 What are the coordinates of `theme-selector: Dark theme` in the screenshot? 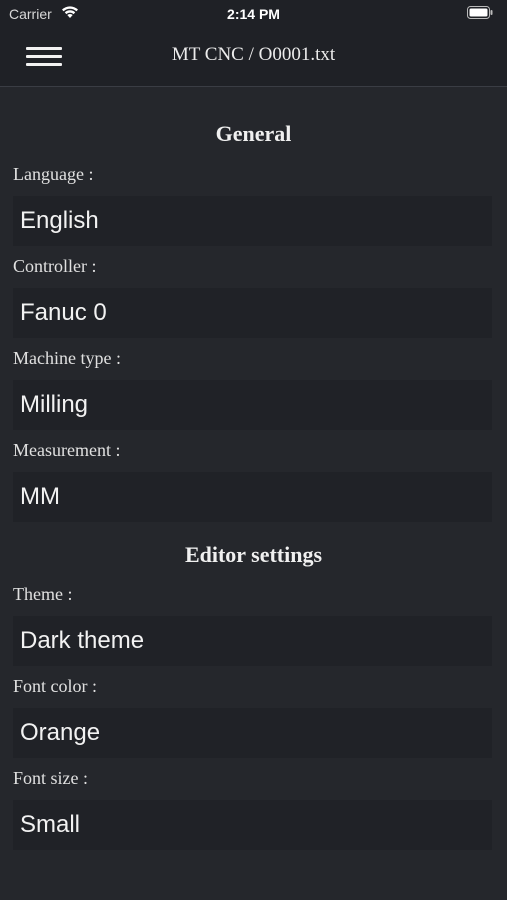 It's located at (252, 641).